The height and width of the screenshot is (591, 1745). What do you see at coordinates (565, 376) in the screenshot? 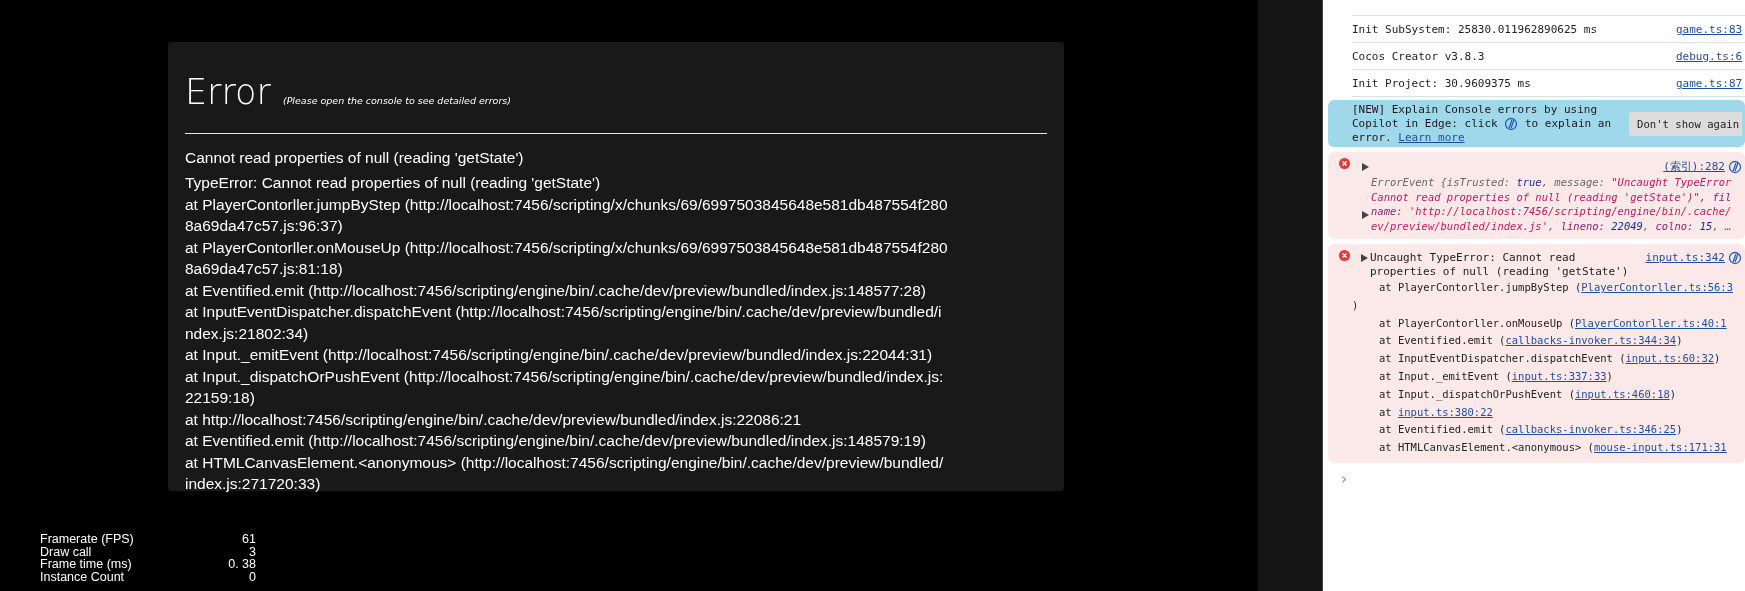
I see `stack-trace-line: at Input._dispatchOrPushEvent (http://localhost:7456/scripting/engine/bin/.cache/dev/preview/bundled/index.js:` at bounding box center [565, 376].